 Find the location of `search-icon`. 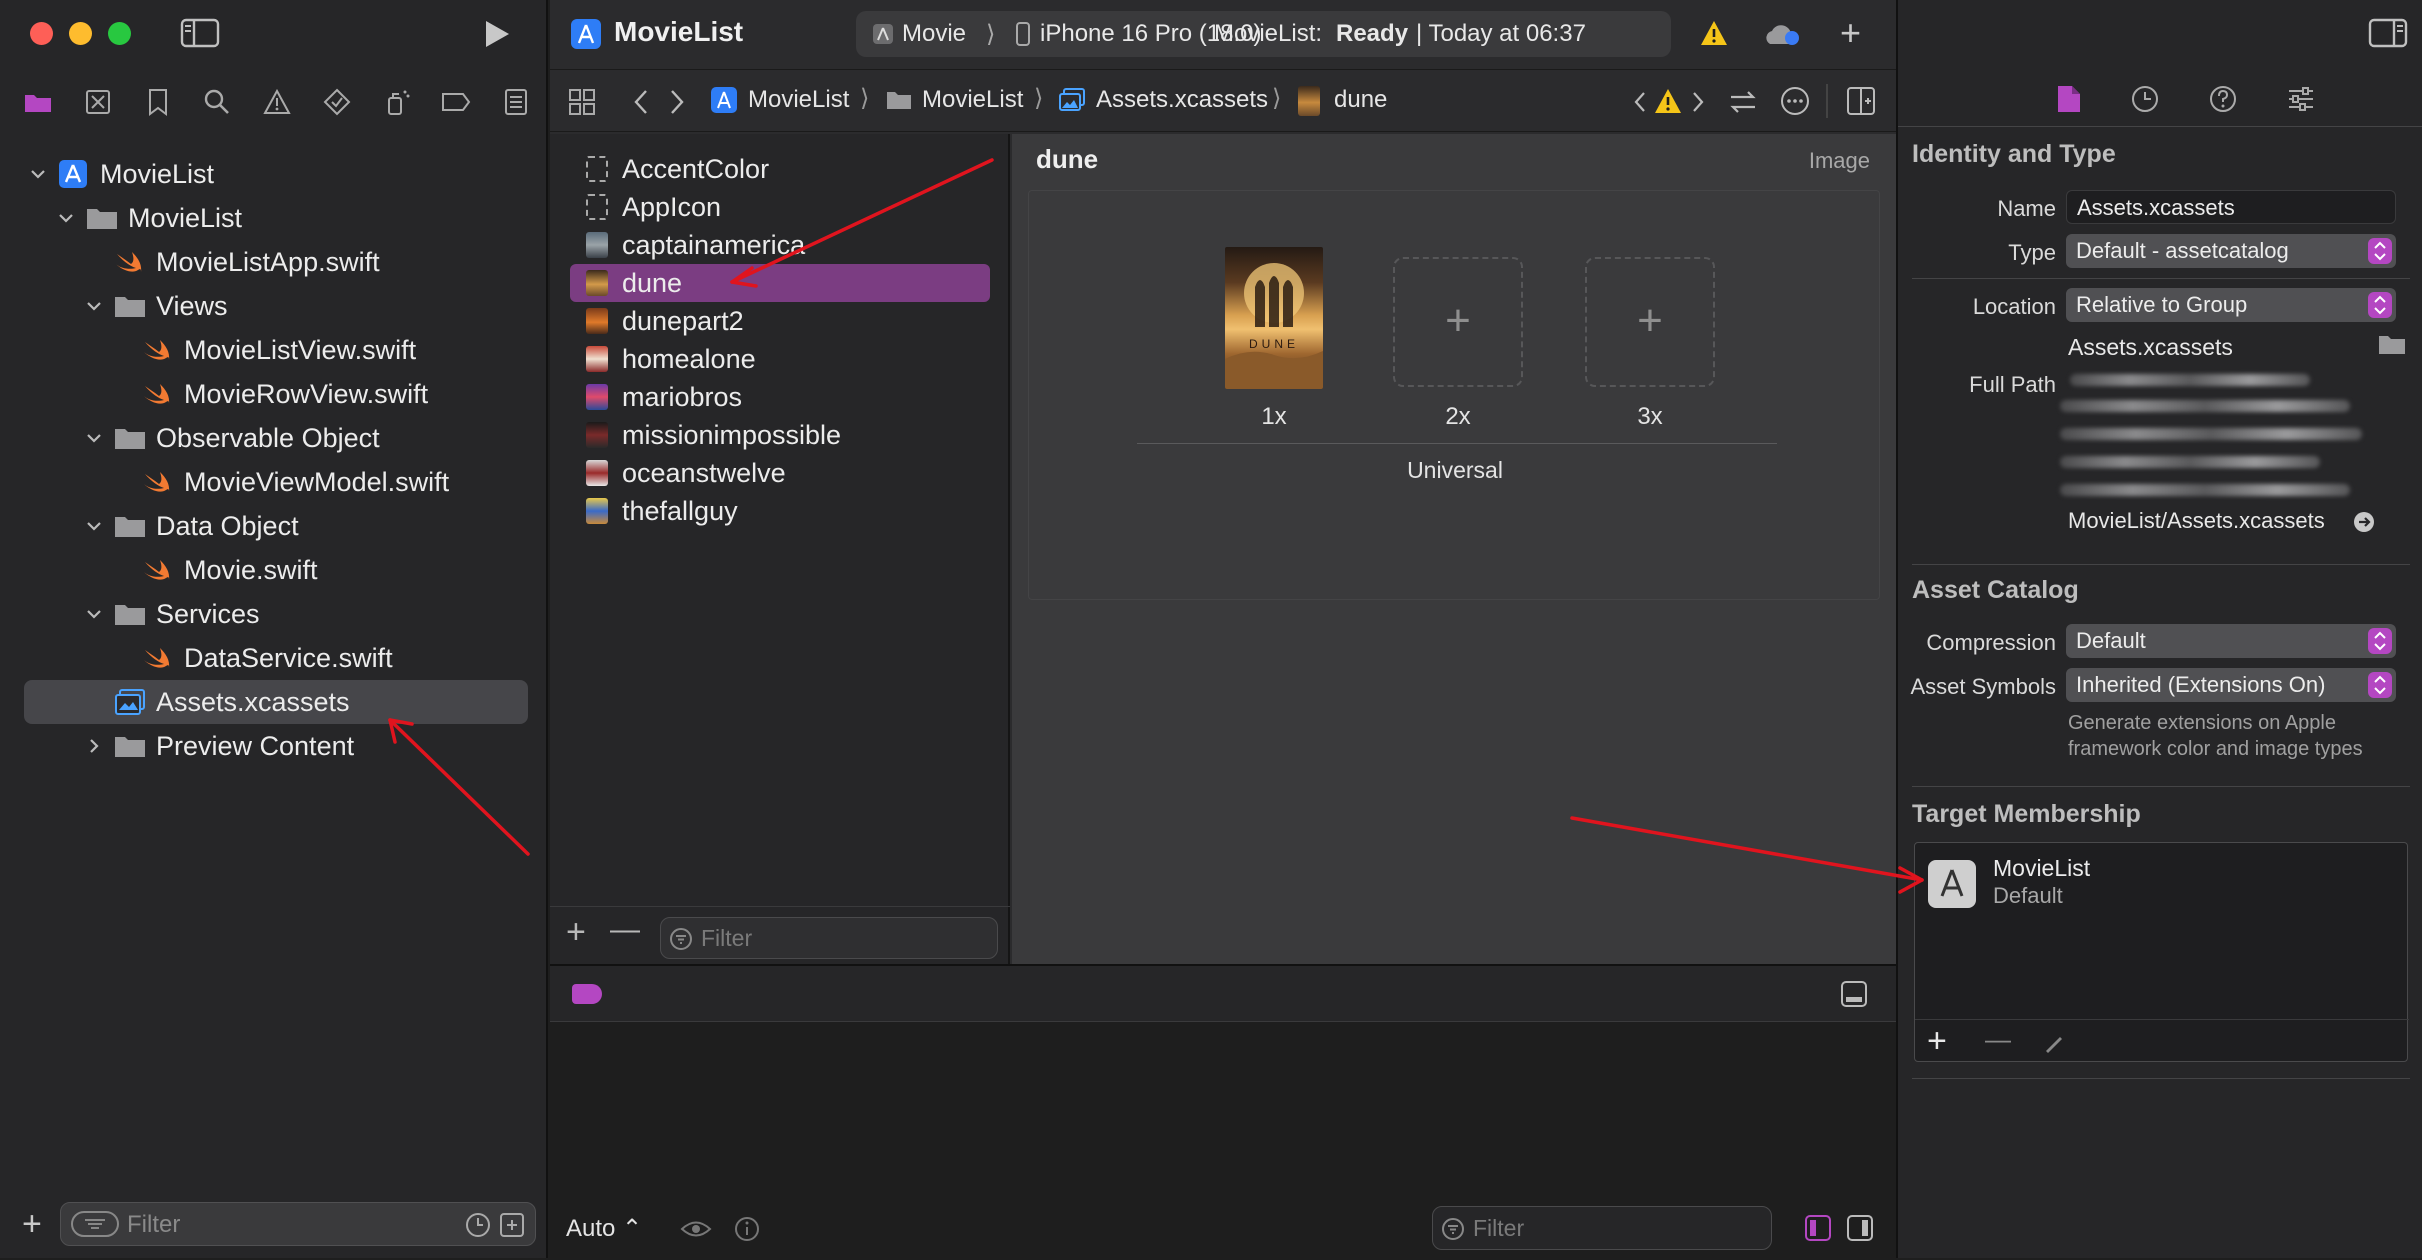

search-icon is located at coordinates (217, 102).